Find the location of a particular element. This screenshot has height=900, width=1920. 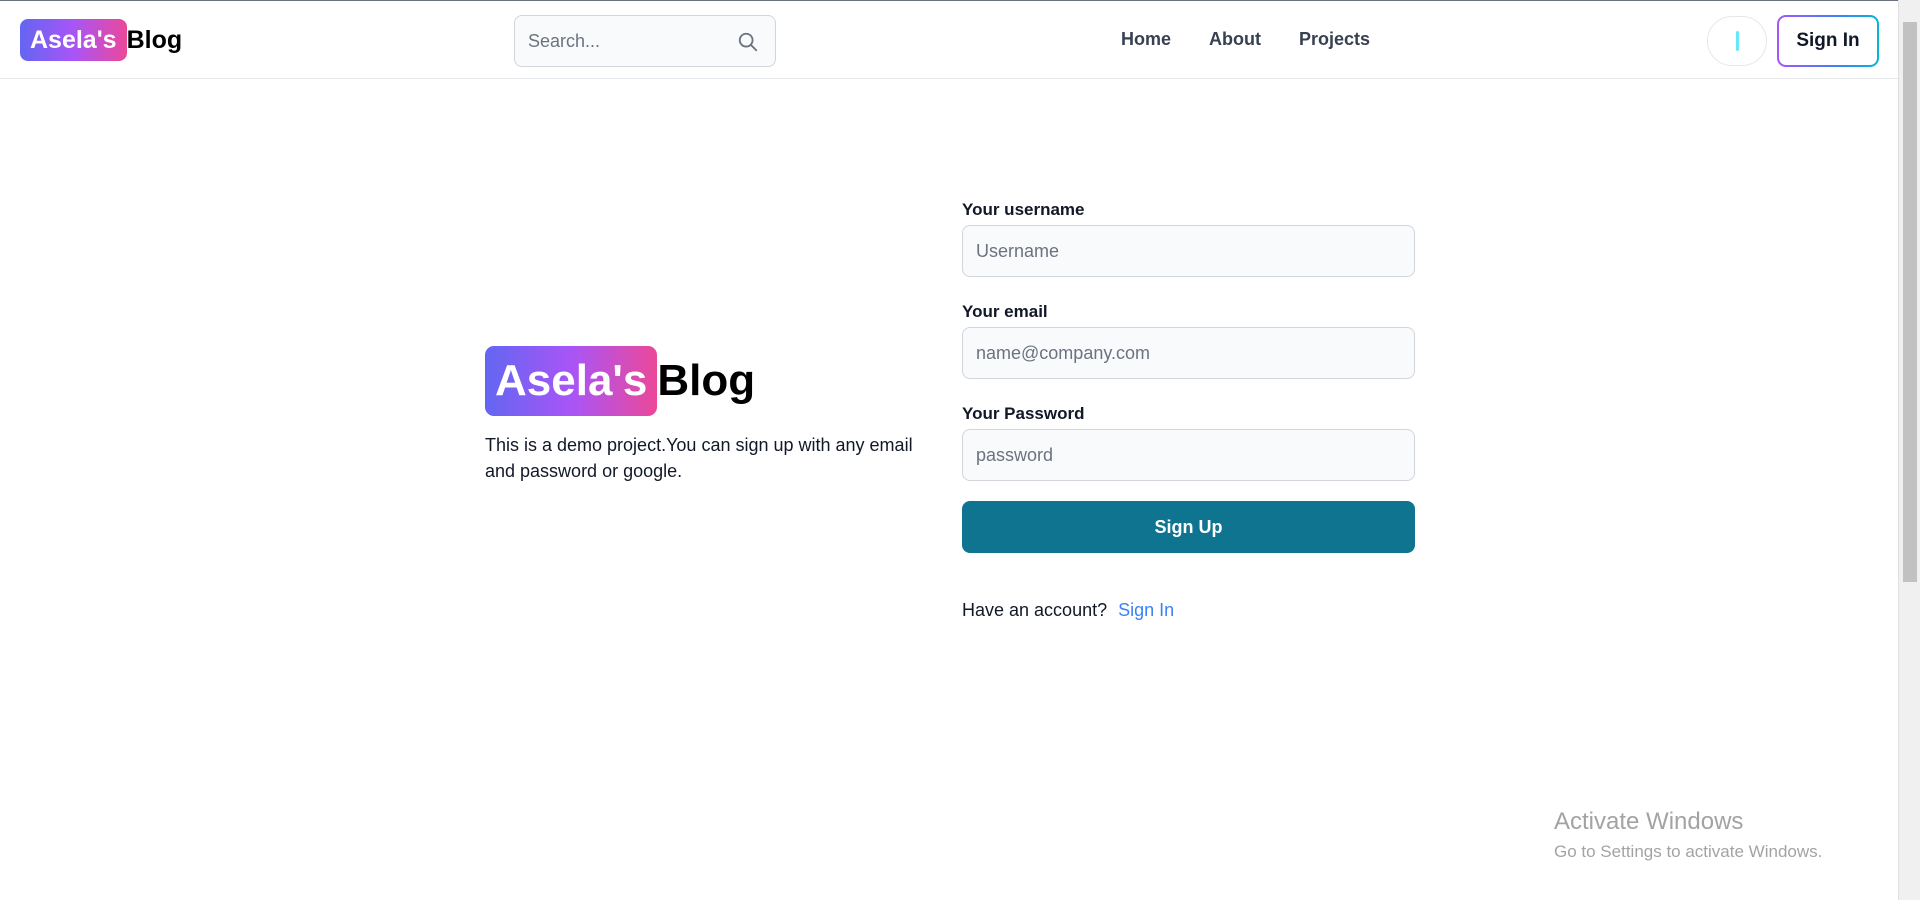

watermark-title: Activate Windows is located at coordinates (1649, 821).